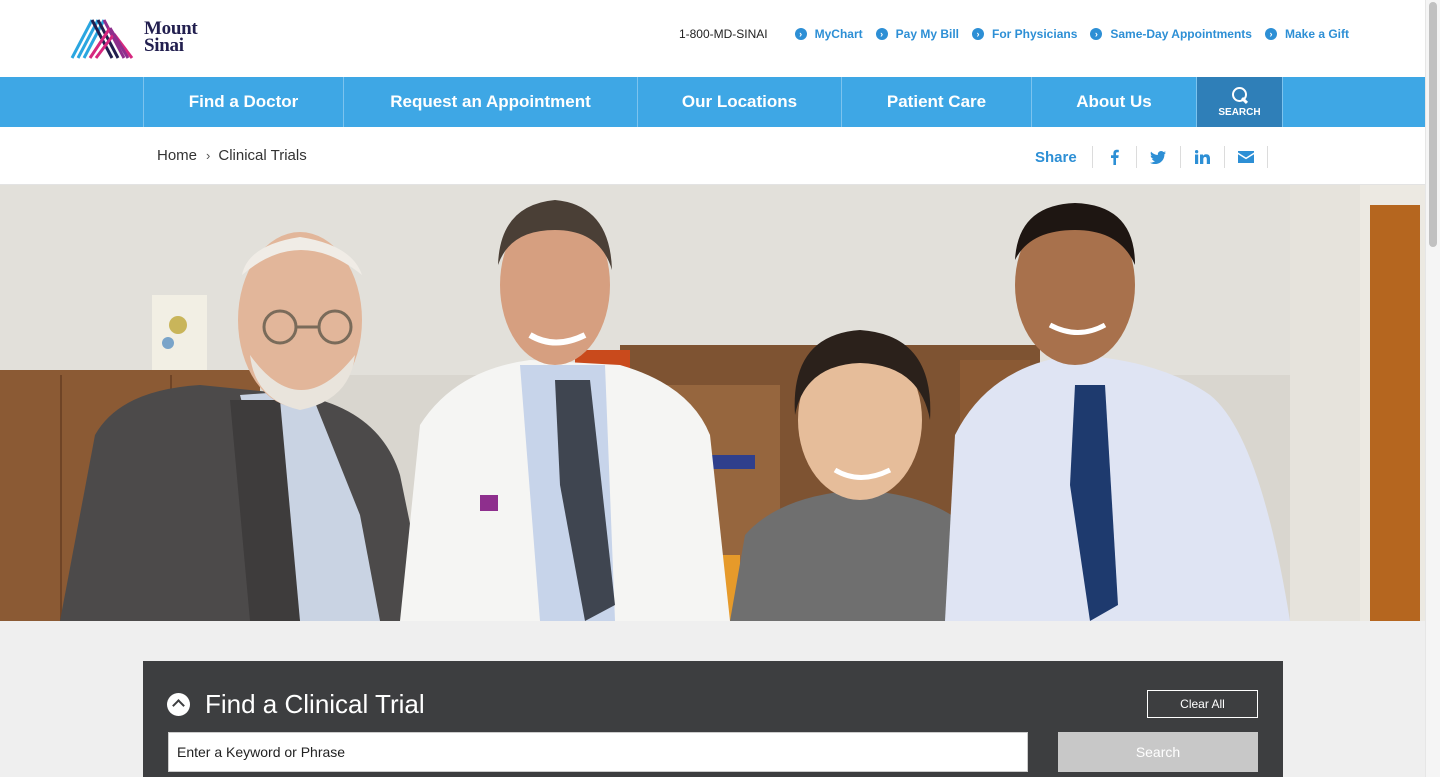  Describe the element at coordinates (262, 155) in the screenshot. I see `breadcrumb-current: Clinical Trials` at that location.